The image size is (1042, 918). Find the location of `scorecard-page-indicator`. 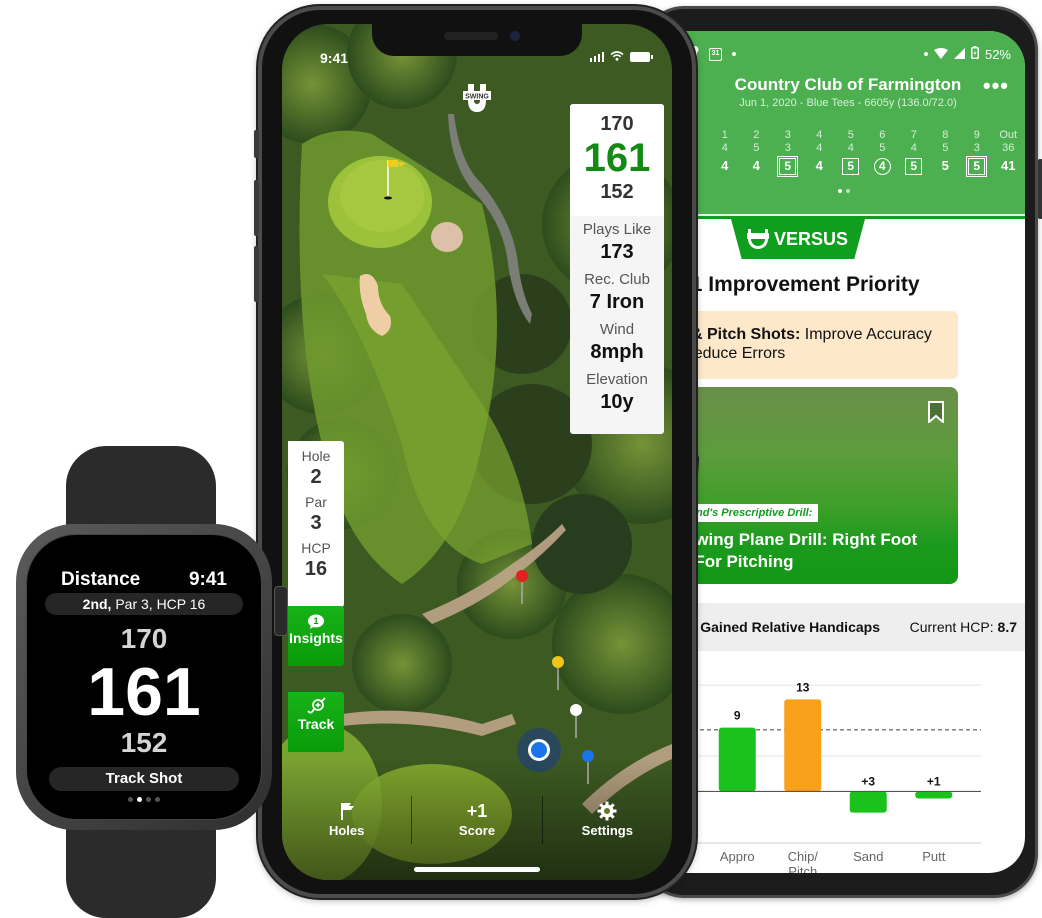

scorecard-page-indicator is located at coordinates (838, 191).